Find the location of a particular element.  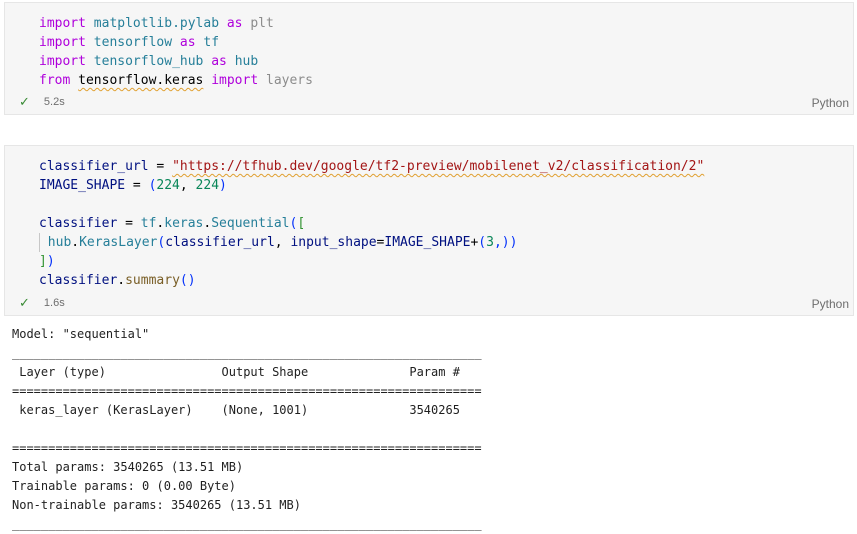

output-line: Non-trainable params: 3540265 (13.51 MB) is located at coordinates (156, 505).